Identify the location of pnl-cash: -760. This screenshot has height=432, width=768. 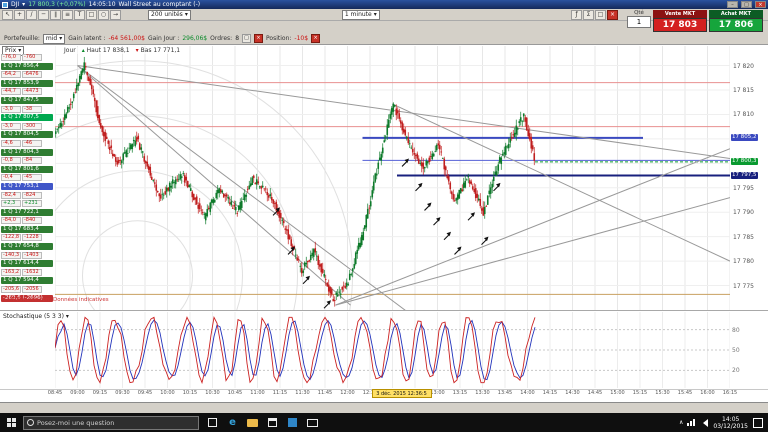
(32, 57).